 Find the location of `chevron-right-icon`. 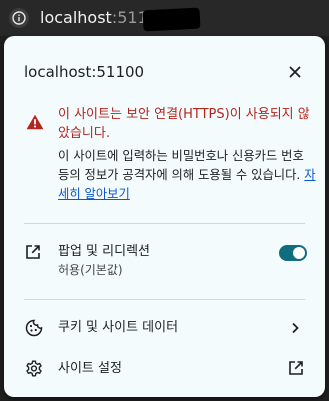

chevron-right-icon is located at coordinates (295, 328).